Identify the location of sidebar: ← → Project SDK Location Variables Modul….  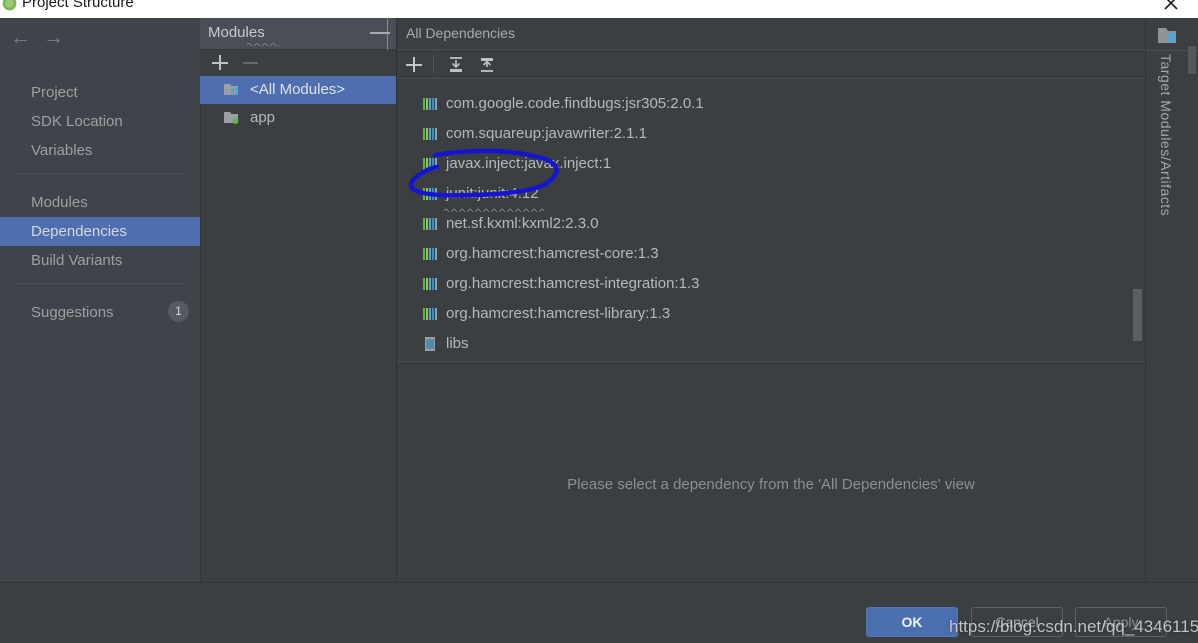
(100, 300).